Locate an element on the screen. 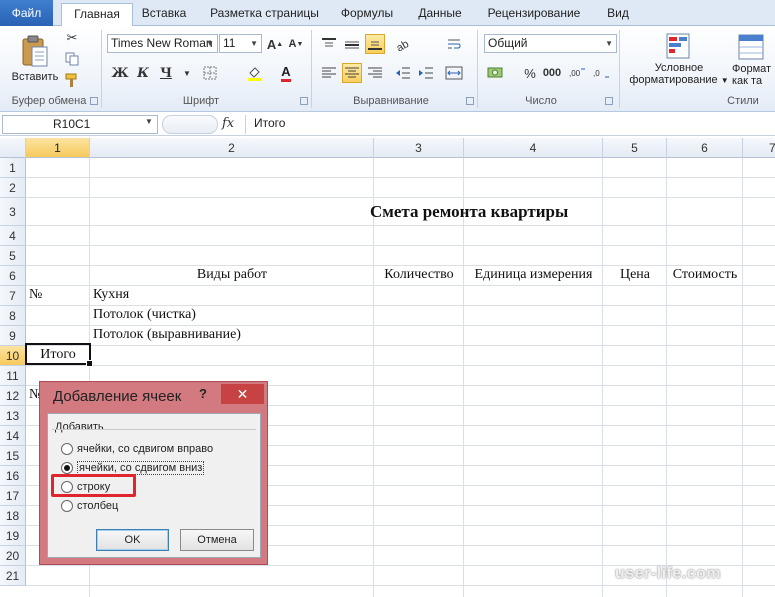 Image resolution: width=775 pixels, height=597 pixels. tab-data: Данные is located at coordinates (440, 14).